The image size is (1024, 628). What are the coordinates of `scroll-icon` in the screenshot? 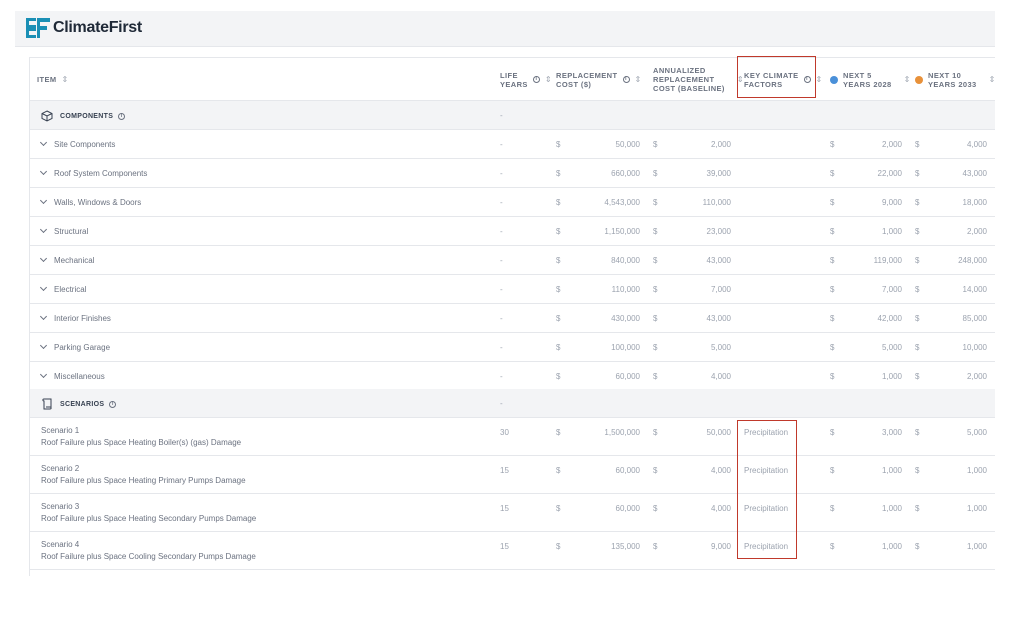 It's located at (47, 404).